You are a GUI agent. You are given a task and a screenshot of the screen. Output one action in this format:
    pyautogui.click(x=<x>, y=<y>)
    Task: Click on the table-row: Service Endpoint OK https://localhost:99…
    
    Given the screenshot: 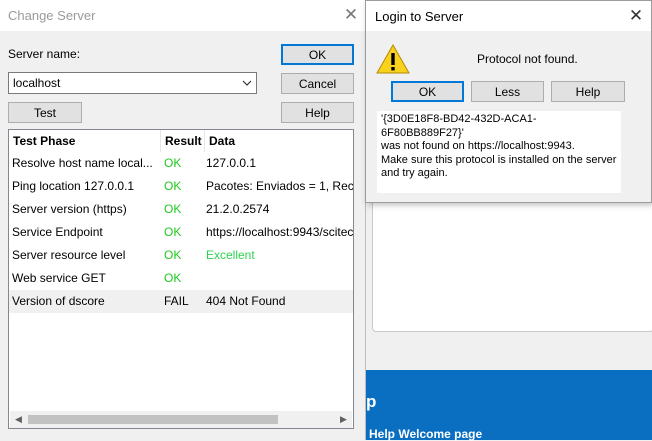 What is the action you would take?
    pyautogui.click(x=181, y=232)
    